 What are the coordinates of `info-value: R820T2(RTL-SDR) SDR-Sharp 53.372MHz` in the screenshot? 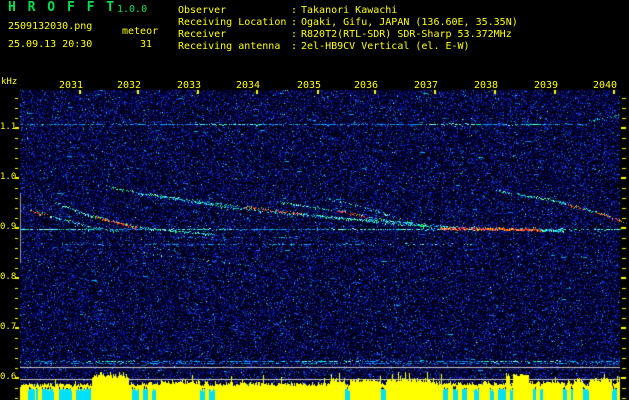 It's located at (406, 34).